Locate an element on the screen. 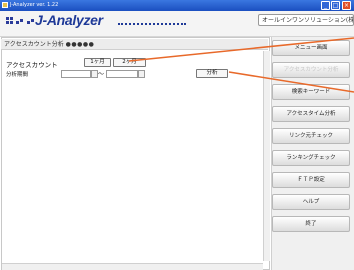 The image size is (354, 270). panel-title-dots: ●●●●● is located at coordinates (80, 44).